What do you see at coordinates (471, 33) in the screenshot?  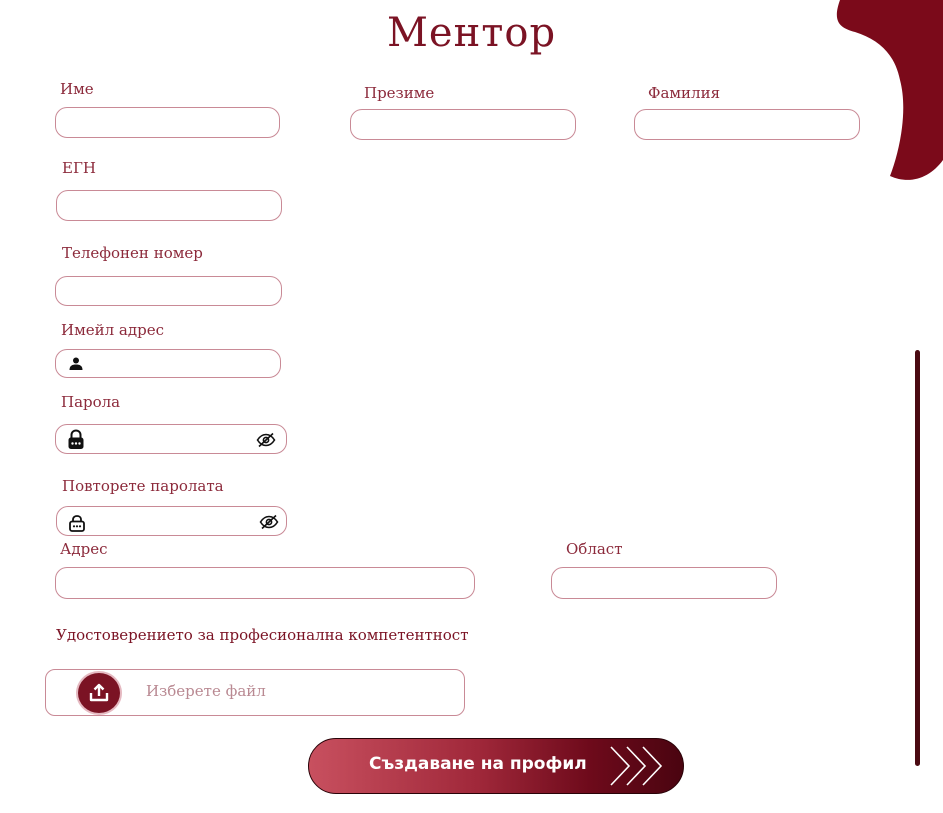 I see `page-title: Ментор` at bounding box center [471, 33].